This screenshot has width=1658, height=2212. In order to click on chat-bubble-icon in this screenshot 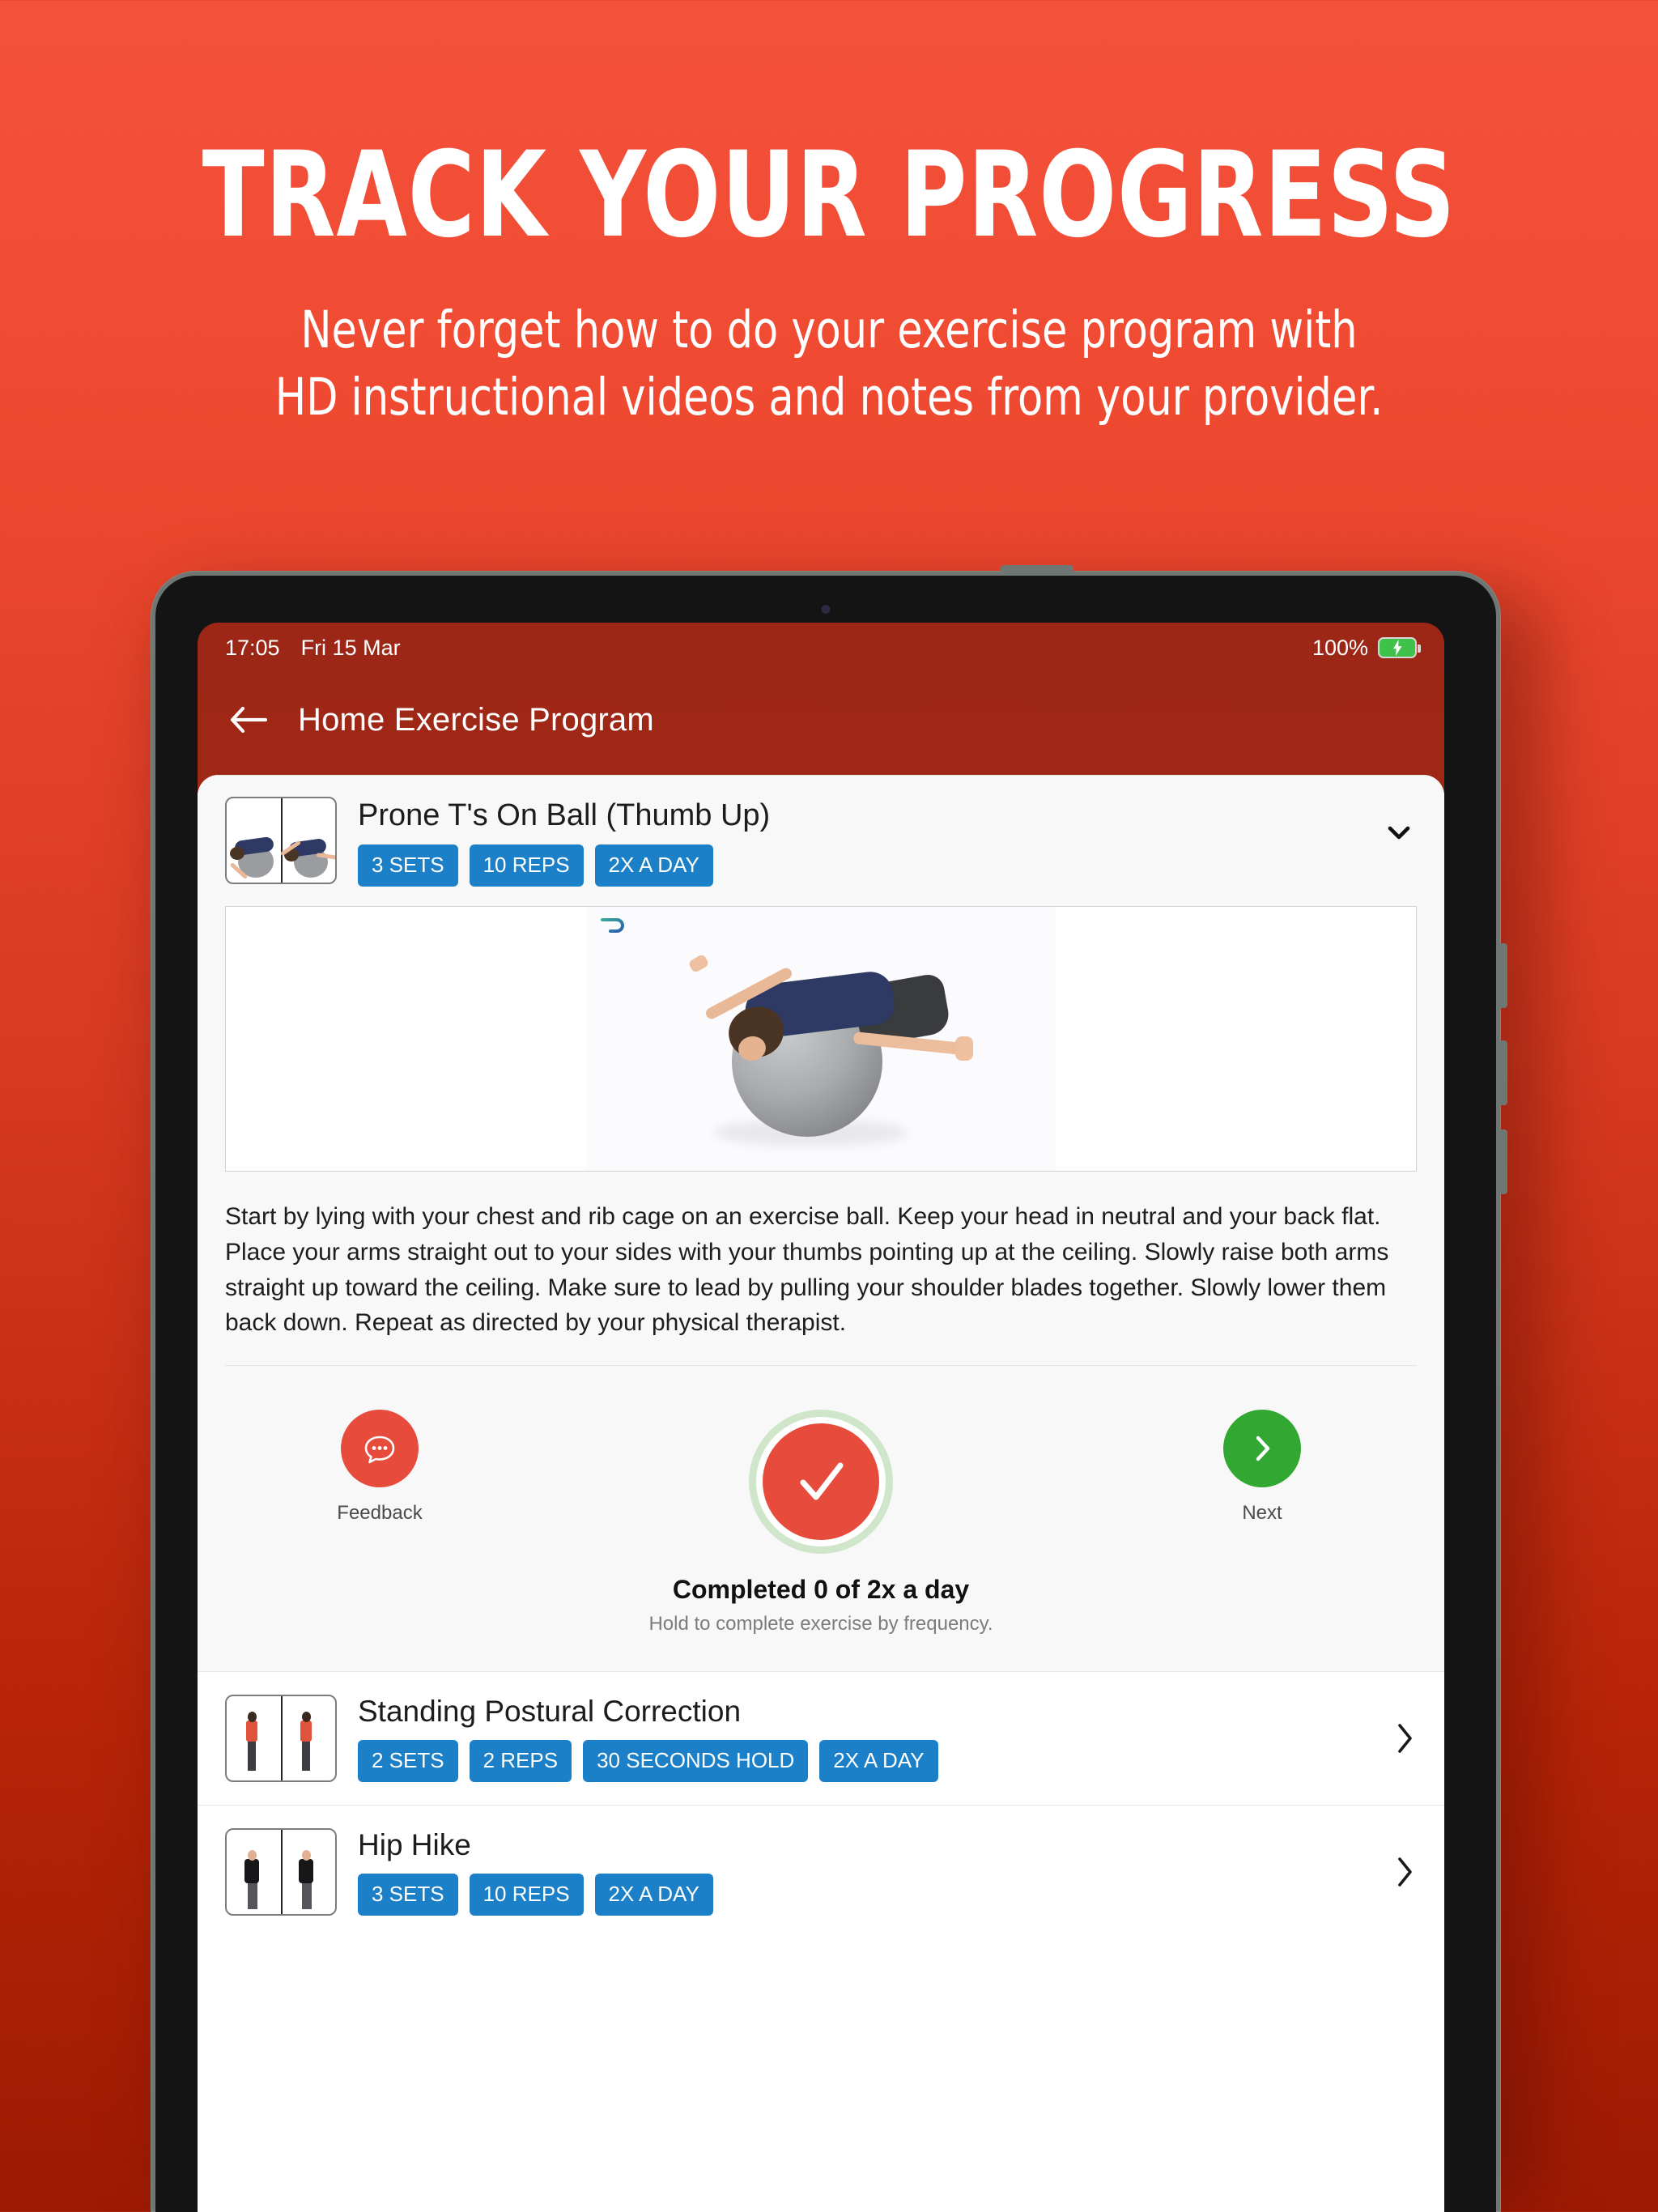, I will do `click(379, 1450)`.